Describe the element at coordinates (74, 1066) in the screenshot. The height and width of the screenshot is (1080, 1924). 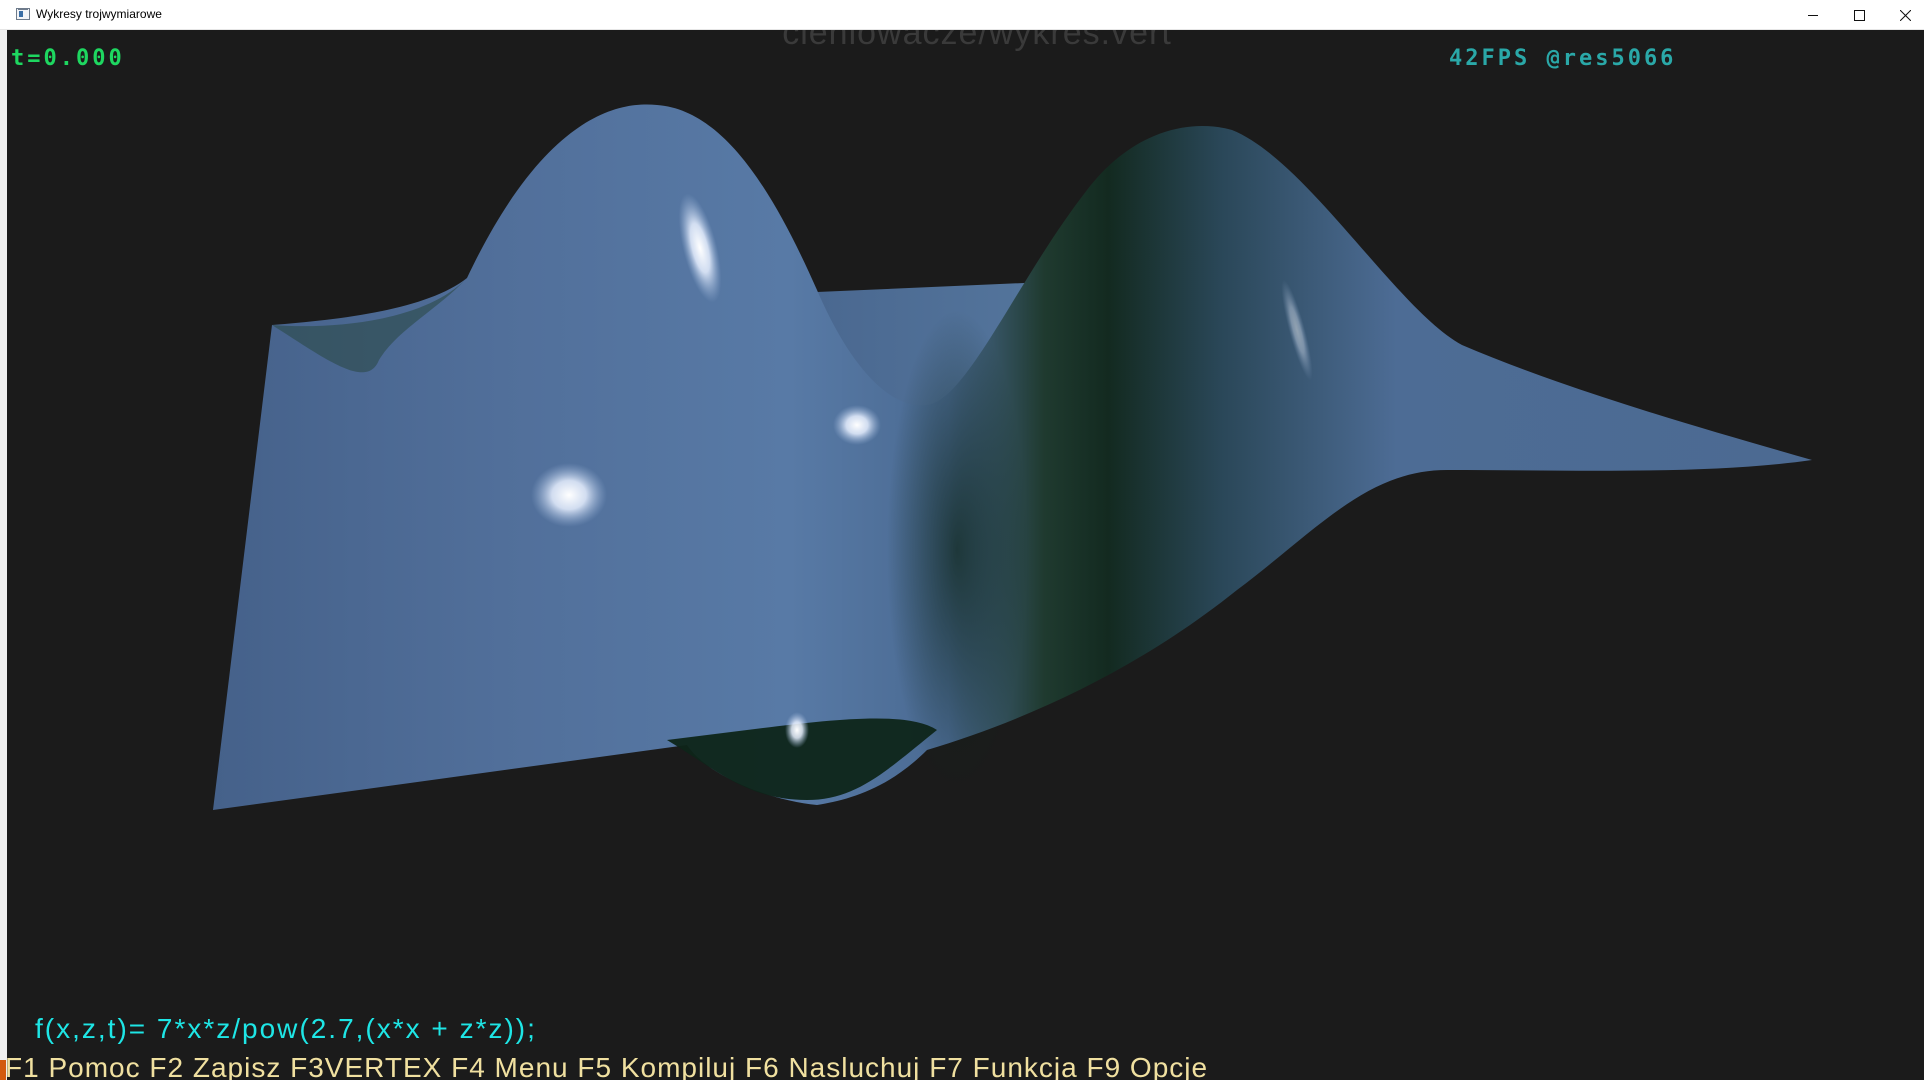
I see `key-help: F1 Pomoc` at that location.